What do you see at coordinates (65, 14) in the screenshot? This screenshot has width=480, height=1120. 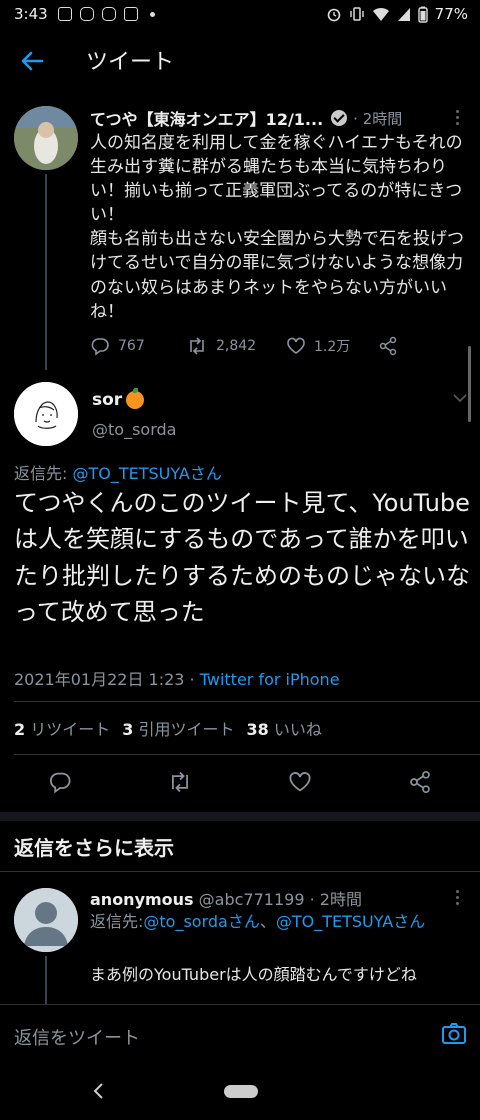 I see `gallery-icon` at bounding box center [65, 14].